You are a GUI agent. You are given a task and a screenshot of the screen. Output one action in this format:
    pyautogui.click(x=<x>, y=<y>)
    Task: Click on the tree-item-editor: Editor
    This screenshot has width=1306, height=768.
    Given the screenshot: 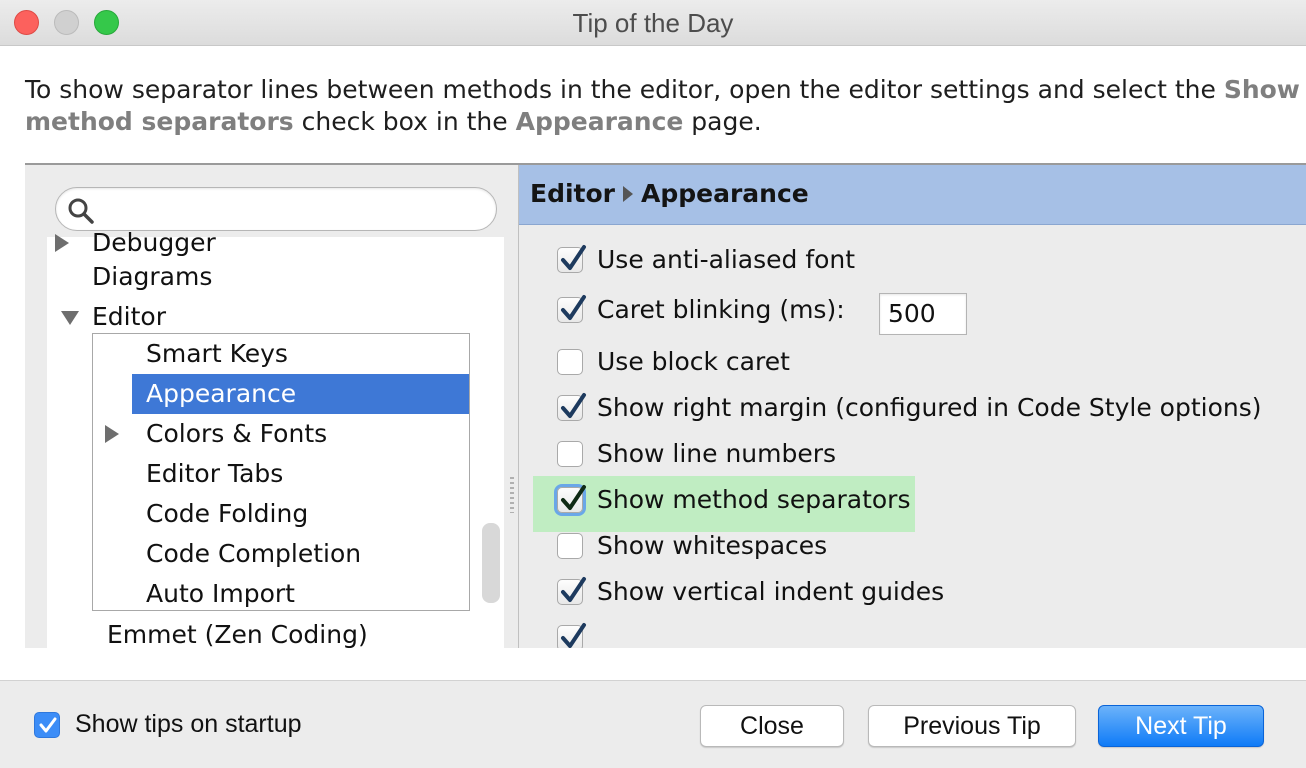 What is the action you would take?
    pyautogui.click(x=255, y=317)
    